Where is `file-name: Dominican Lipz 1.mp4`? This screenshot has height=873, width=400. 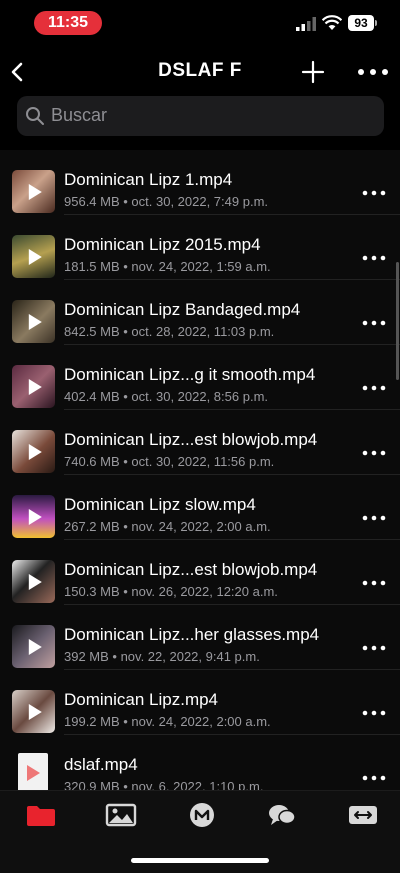
file-name: Dominican Lipz 1.mp4 is located at coordinates (148, 179).